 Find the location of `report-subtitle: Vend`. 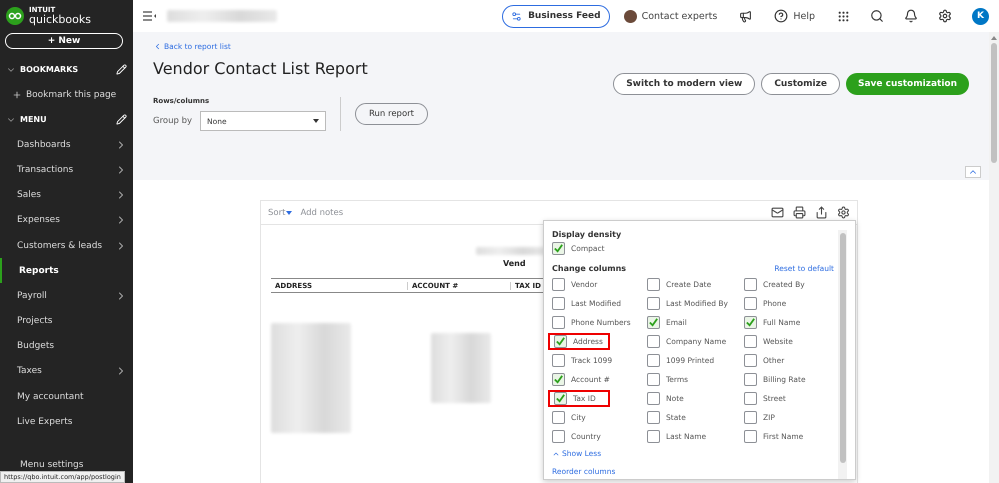

report-subtitle: Vend is located at coordinates (514, 263).